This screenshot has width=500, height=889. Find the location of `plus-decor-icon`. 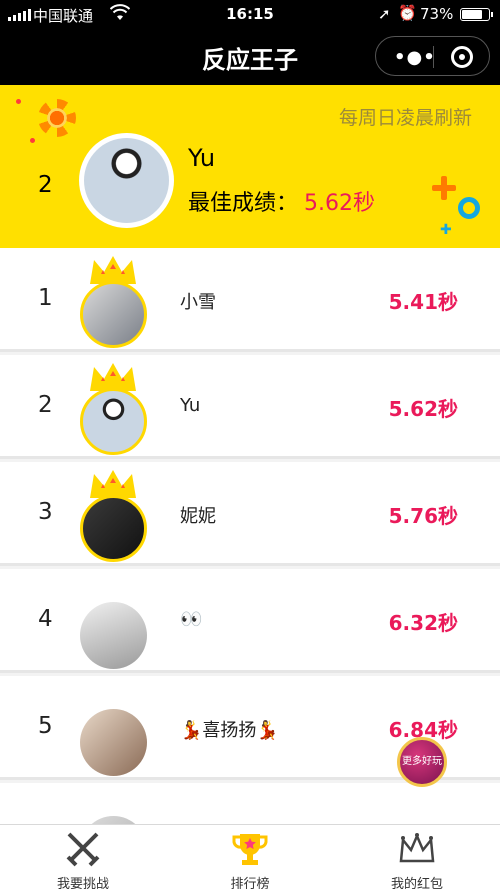

plus-decor-icon is located at coordinates (444, 188).